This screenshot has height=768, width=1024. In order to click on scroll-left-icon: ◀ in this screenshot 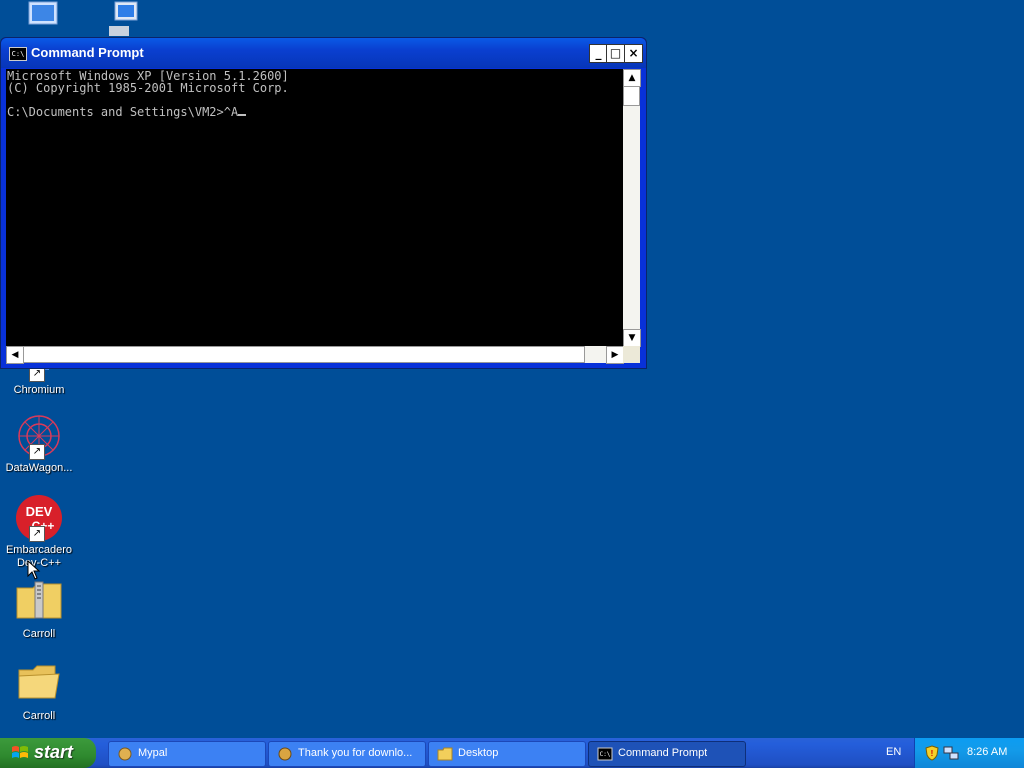, I will do `click(15, 355)`.